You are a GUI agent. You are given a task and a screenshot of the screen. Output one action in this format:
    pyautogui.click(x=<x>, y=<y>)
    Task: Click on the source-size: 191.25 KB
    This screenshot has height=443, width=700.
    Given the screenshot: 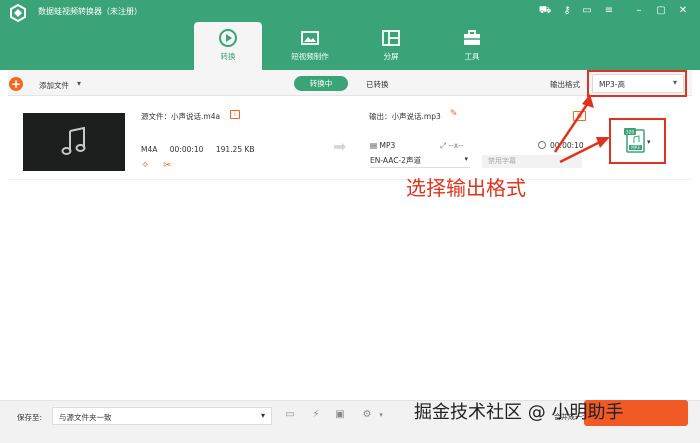 What is the action you would take?
    pyautogui.click(x=235, y=149)
    